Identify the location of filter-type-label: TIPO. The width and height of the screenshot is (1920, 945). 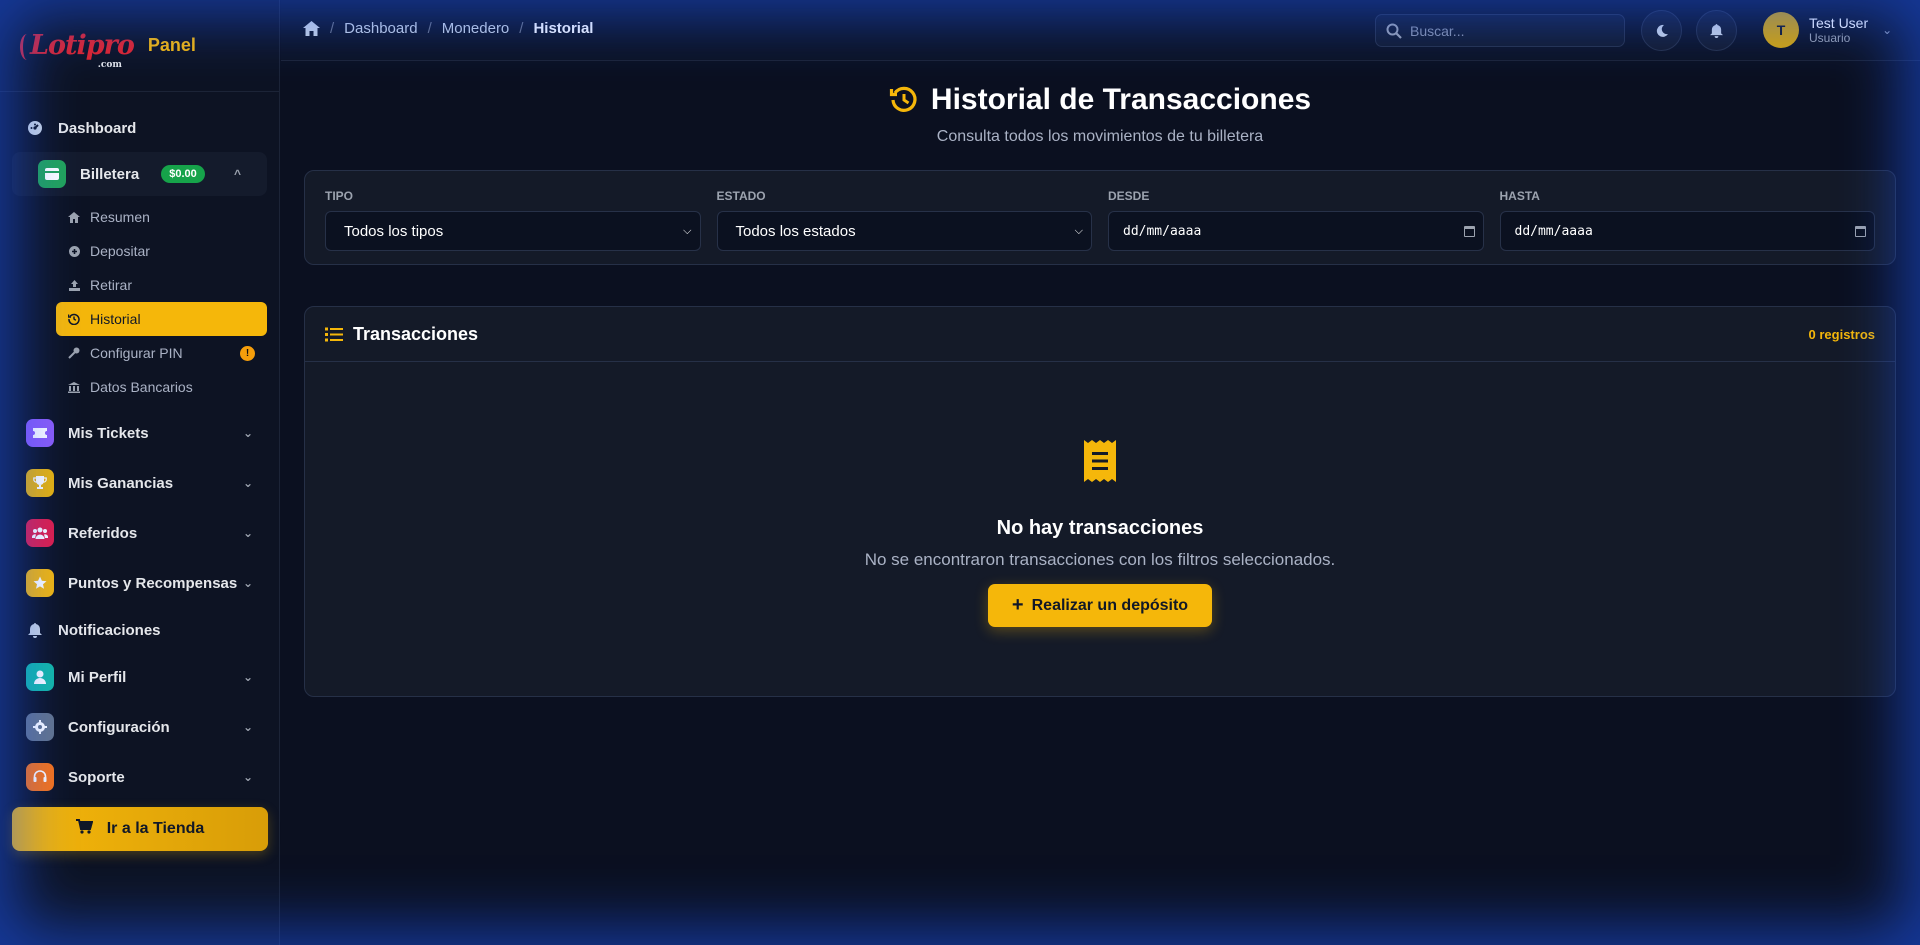
(339, 196).